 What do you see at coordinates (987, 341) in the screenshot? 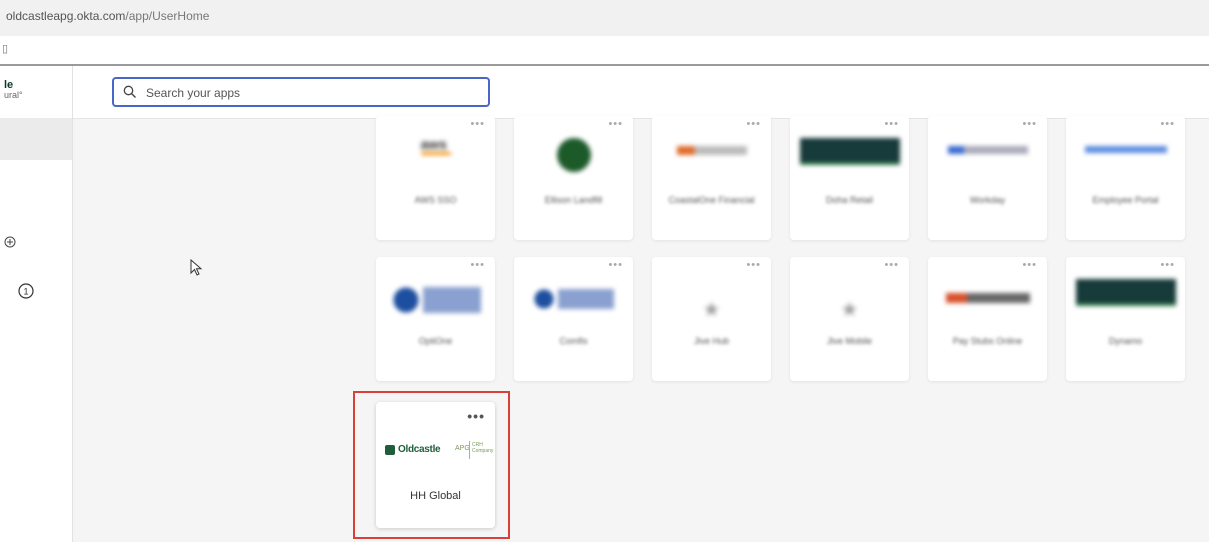
I see `app-tile-label: Pay Stubs Online` at bounding box center [987, 341].